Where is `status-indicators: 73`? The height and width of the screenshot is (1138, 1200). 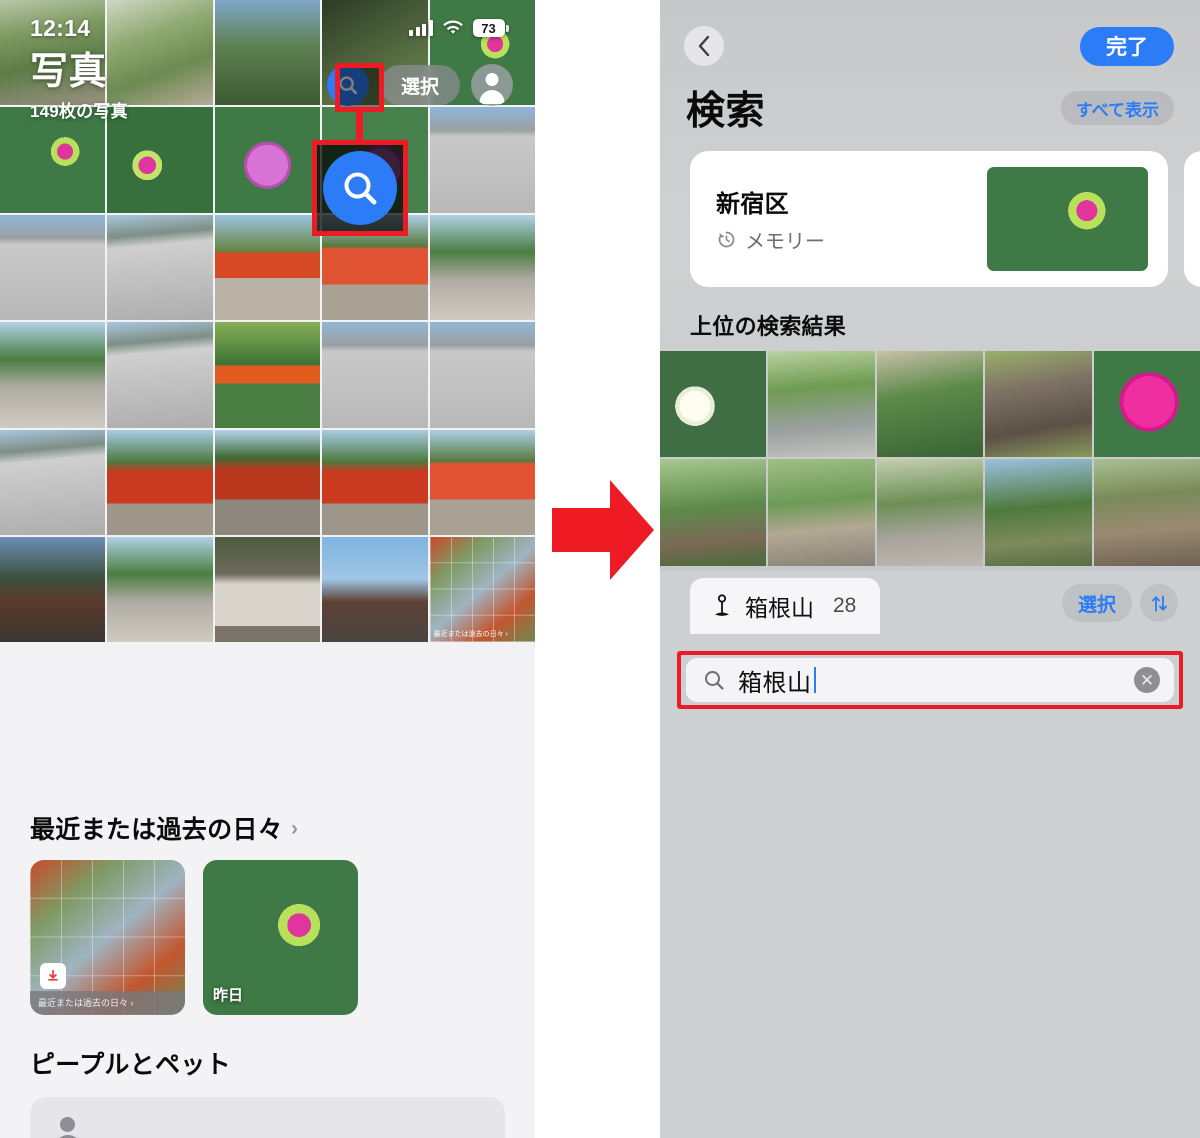
status-indicators: 73 is located at coordinates (459, 28).